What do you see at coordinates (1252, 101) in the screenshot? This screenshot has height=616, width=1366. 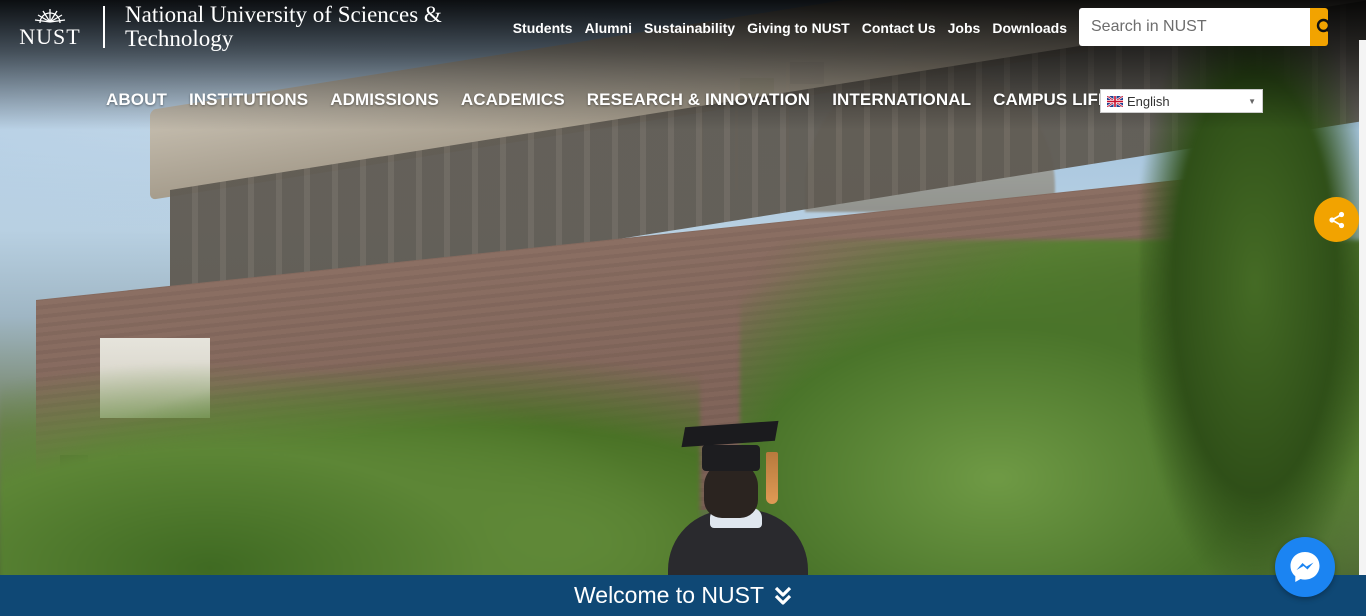 I see `dropdown-caret-icon: ▼` at bounding box center [1252, 101].